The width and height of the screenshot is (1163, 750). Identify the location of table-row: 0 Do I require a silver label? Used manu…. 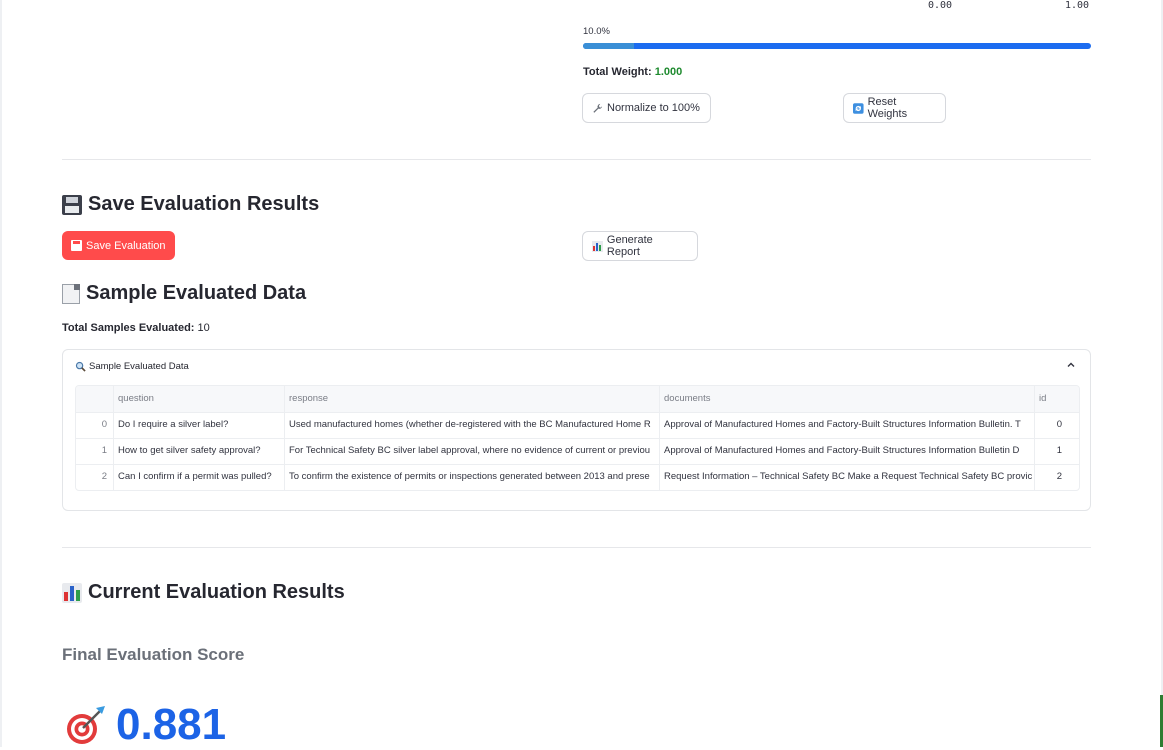
(577, 425).